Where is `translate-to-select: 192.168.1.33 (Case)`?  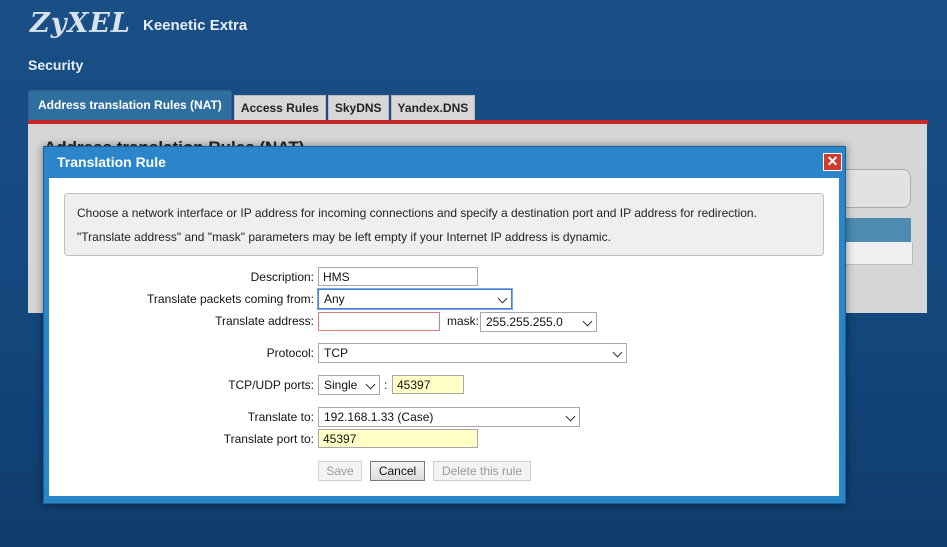
translate-to-select: 192.168.1.33 (Case) is located at coordinates (449, 417).